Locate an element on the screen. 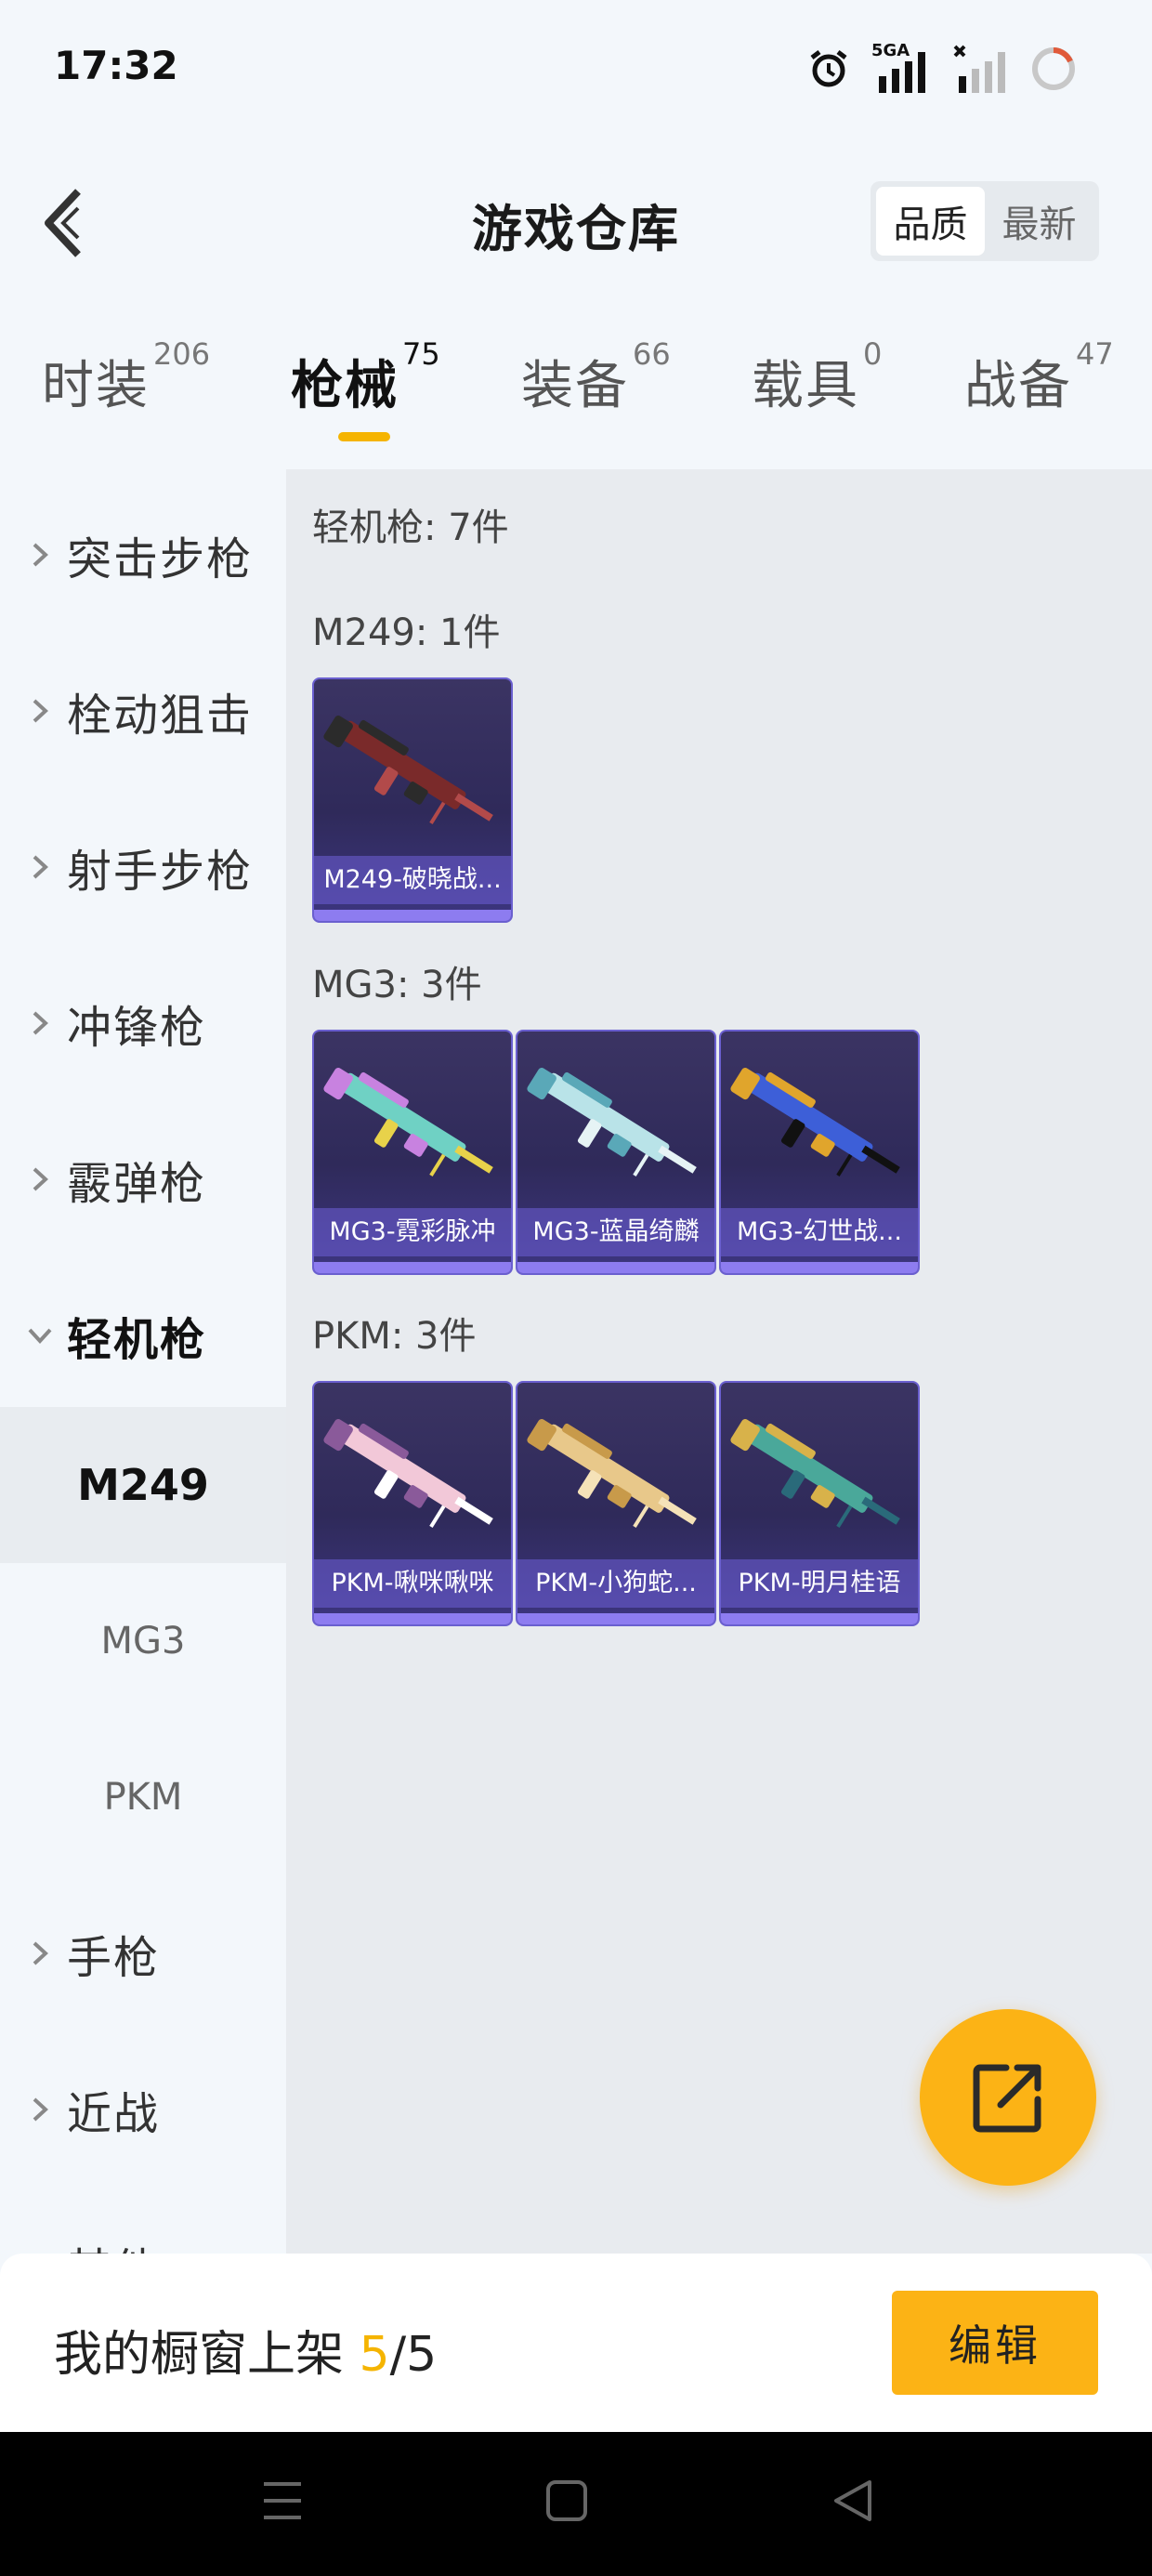  tab-label: 枪械 is located at coordinates (345, 386).